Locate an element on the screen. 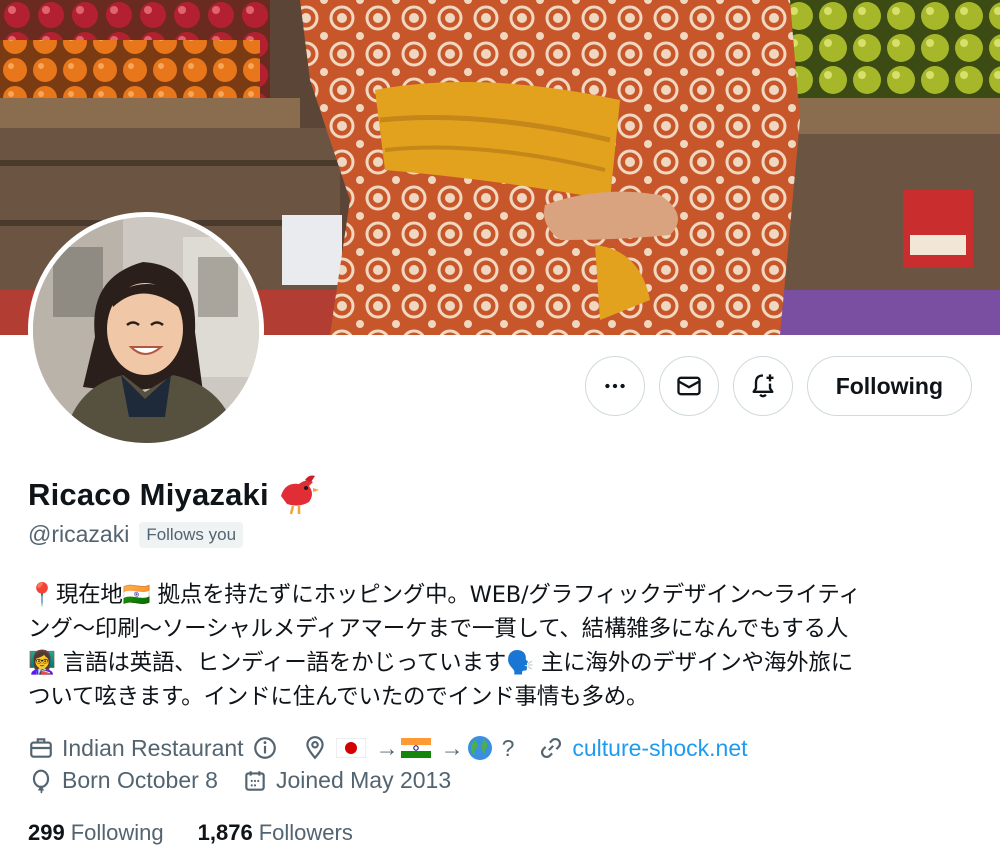 The image size is (1000, 860). birthday-item: Born October 8 is located at coordinates (123, 780).